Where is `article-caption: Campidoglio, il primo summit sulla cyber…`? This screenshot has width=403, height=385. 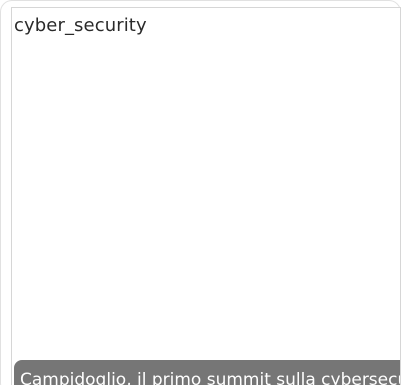
article-caption: Campidoglio, il primo summit sulla cyber… is located at coordinates (210, 377).